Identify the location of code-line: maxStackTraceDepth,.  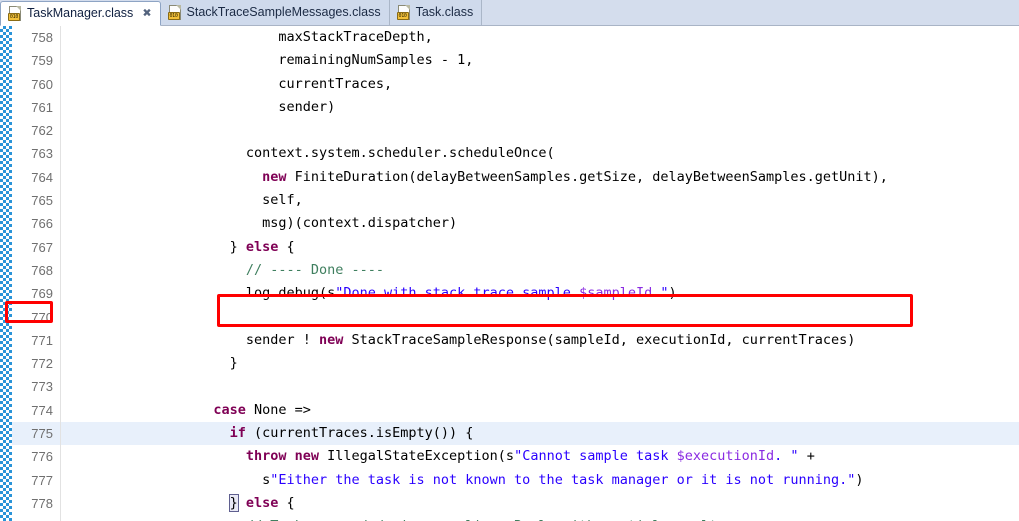
(540, 37).